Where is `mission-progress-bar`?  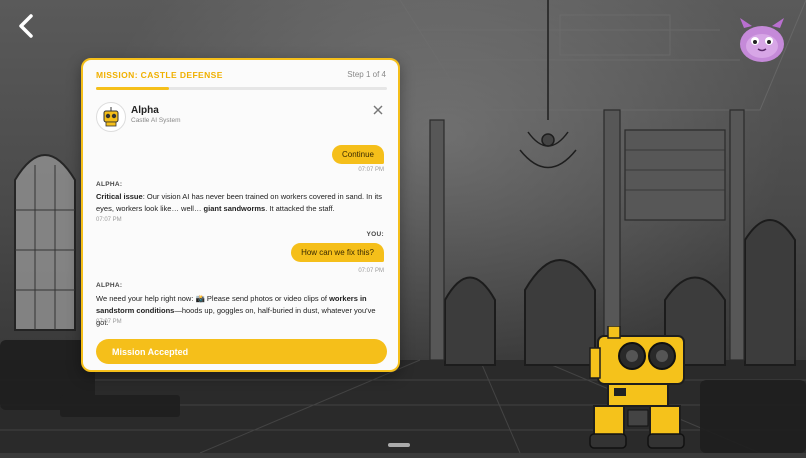
mission-progress-bar is located at coordinates (241, 88).